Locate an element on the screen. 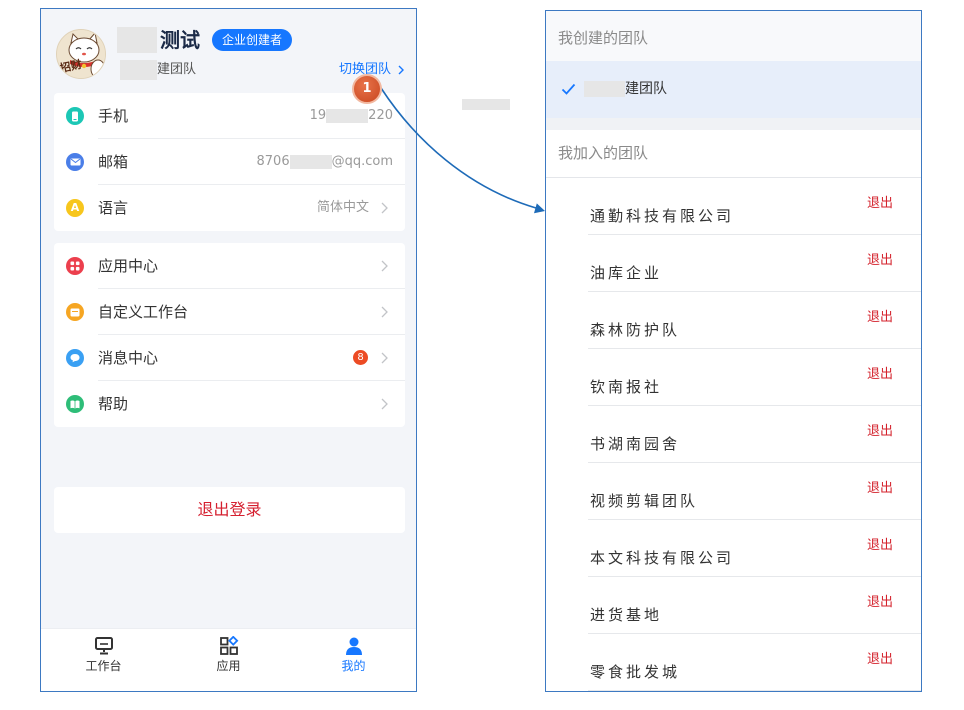 This screenshot has height=710, width=964. redacted-block is located at coordinates (486, 104).